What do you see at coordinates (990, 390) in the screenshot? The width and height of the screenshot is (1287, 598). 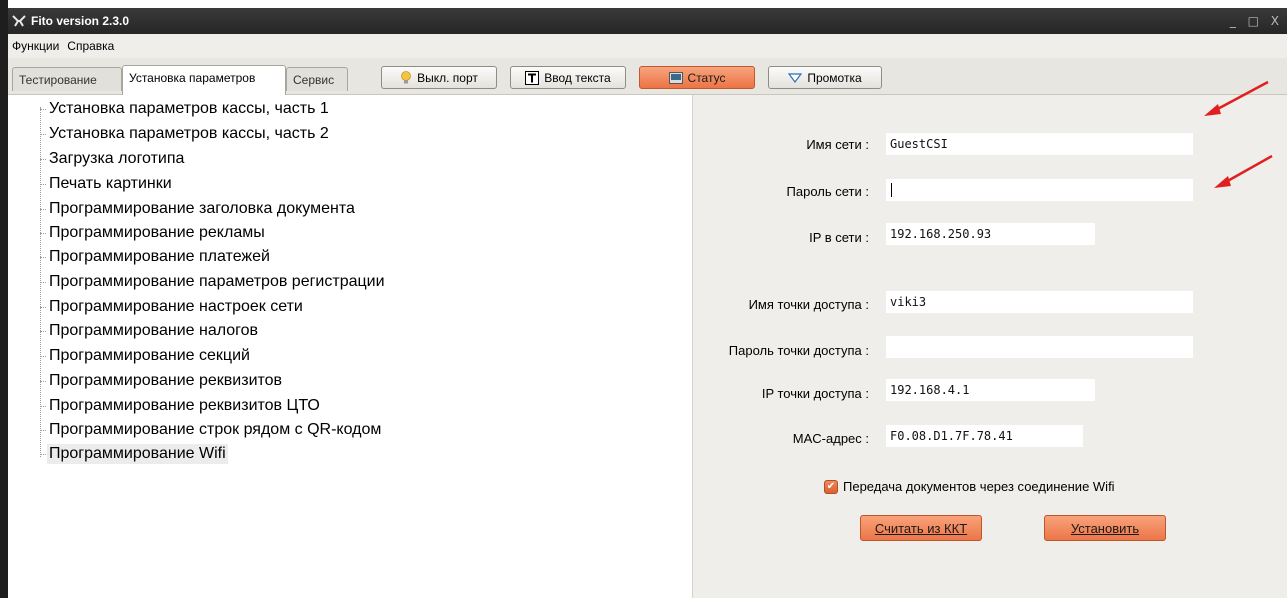 I see `ap-ip-input` at bounding box center [990, 390].